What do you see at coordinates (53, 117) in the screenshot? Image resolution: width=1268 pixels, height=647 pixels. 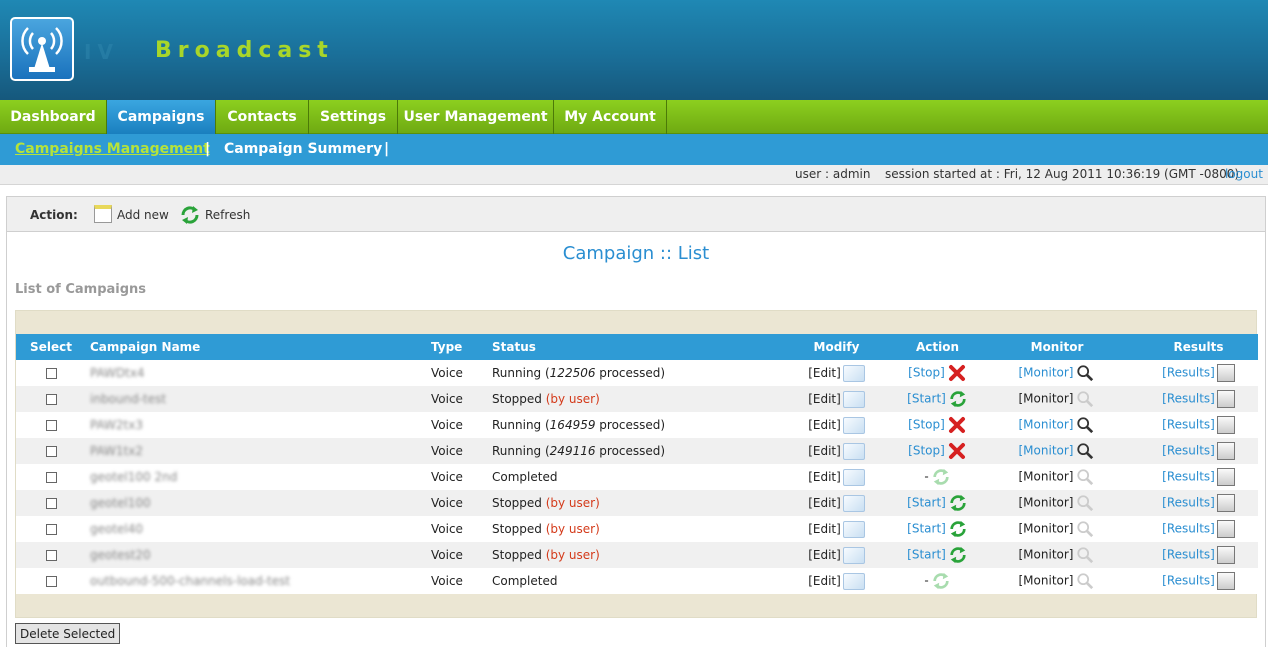 I see `tab-dashboard: Dashboard` at bounding box center [53, 117].